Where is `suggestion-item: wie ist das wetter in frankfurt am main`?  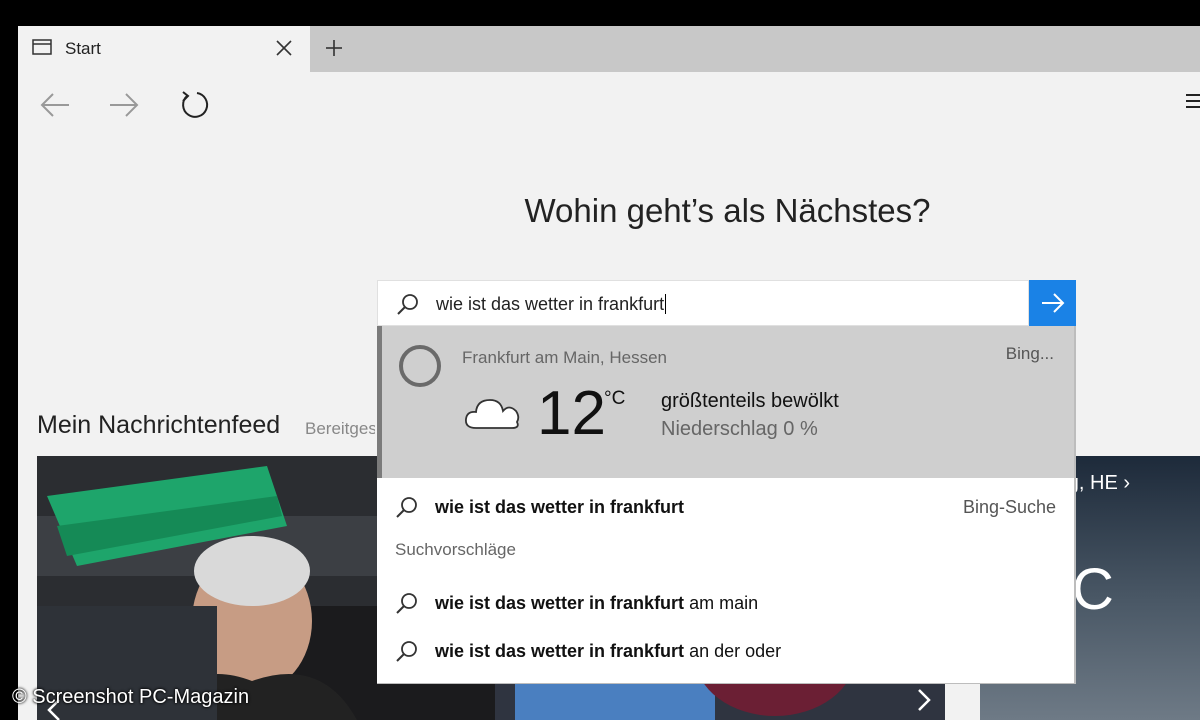 suggestion-item: wie ist das wetter in frankfurt am main is located at coordinates (725, 602).